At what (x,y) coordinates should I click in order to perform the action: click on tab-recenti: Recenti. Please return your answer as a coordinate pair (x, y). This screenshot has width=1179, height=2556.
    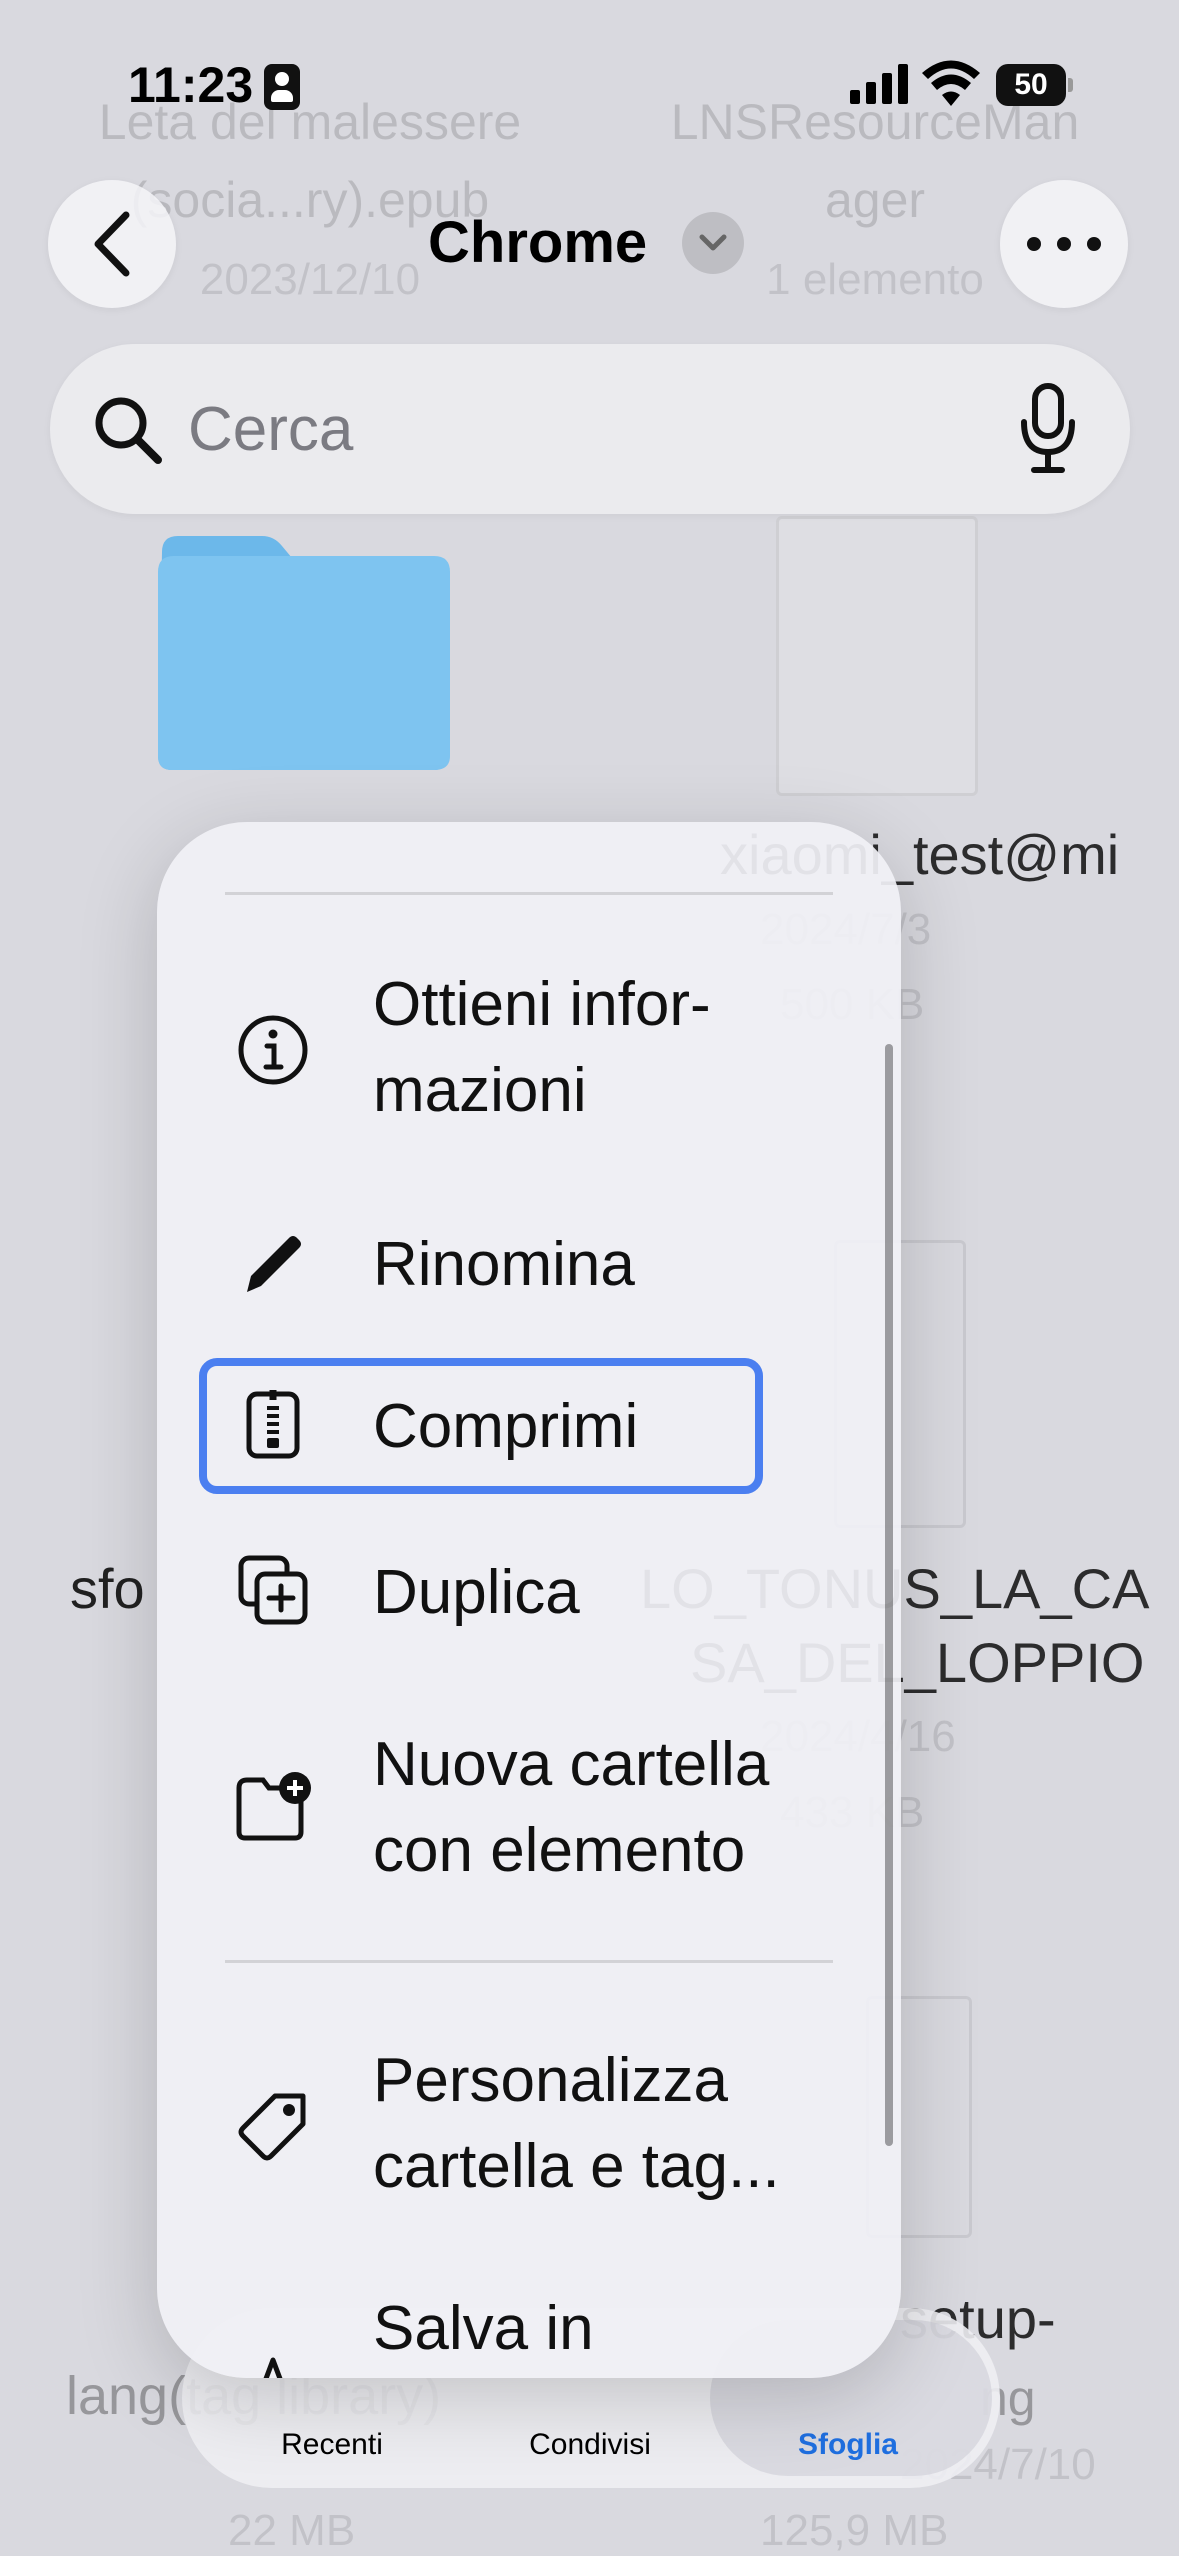
    Looking at the image, I should click on (332, 2445).